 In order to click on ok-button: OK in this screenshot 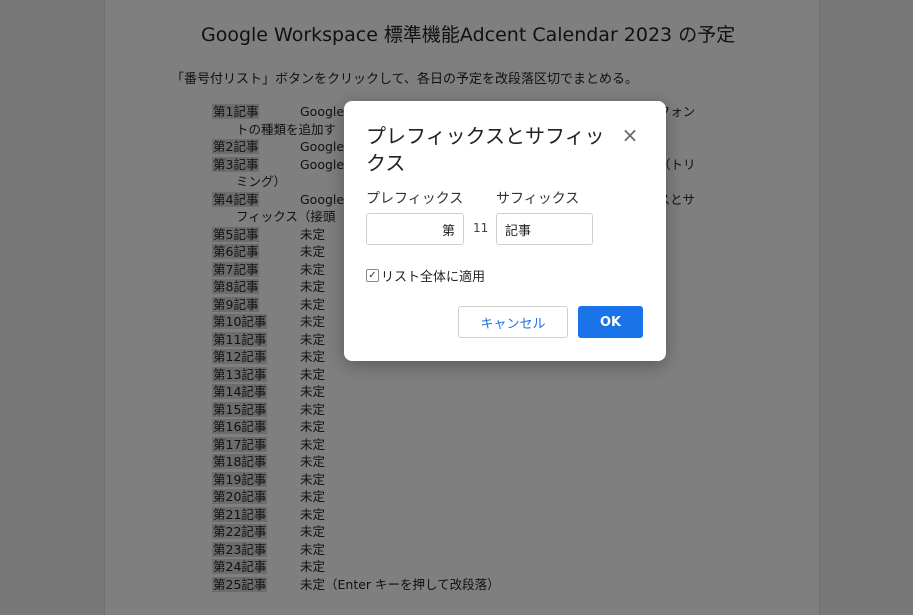, I will do `click(610, 322)`.